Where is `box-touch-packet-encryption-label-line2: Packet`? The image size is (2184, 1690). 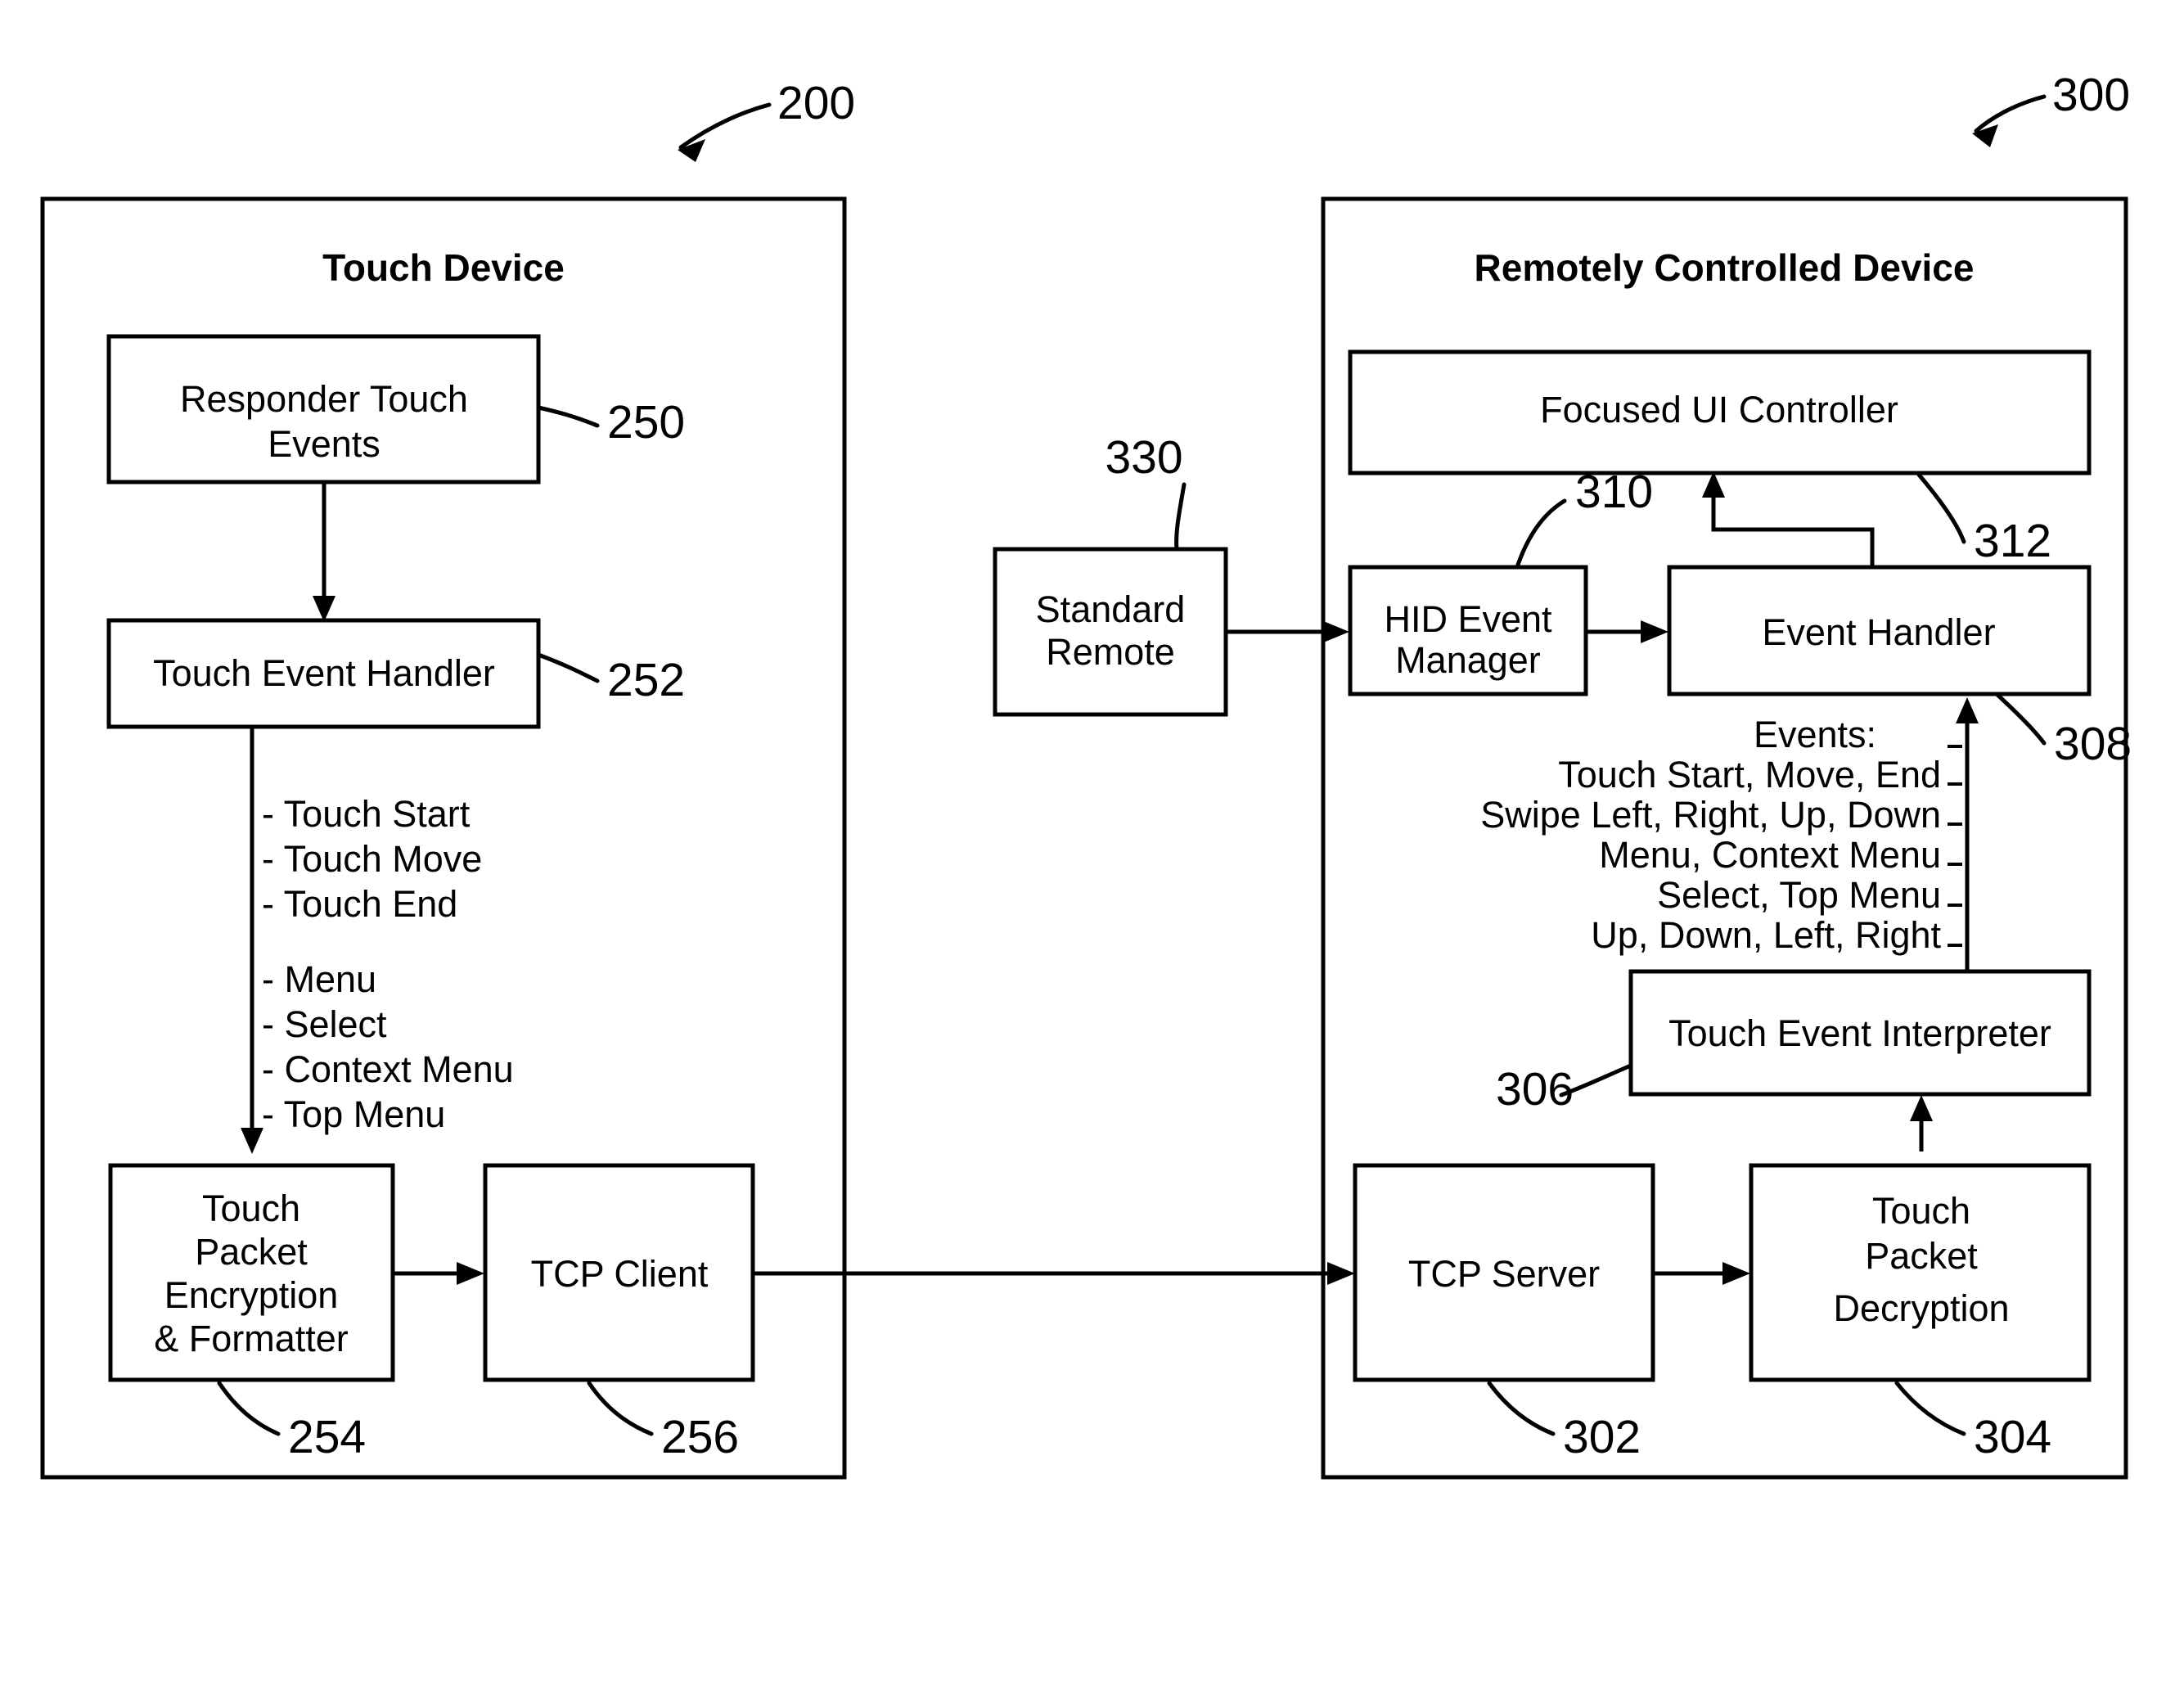 box-touch-packet-encryption-label-line2: Packet is located at coordinates (251, 1252).